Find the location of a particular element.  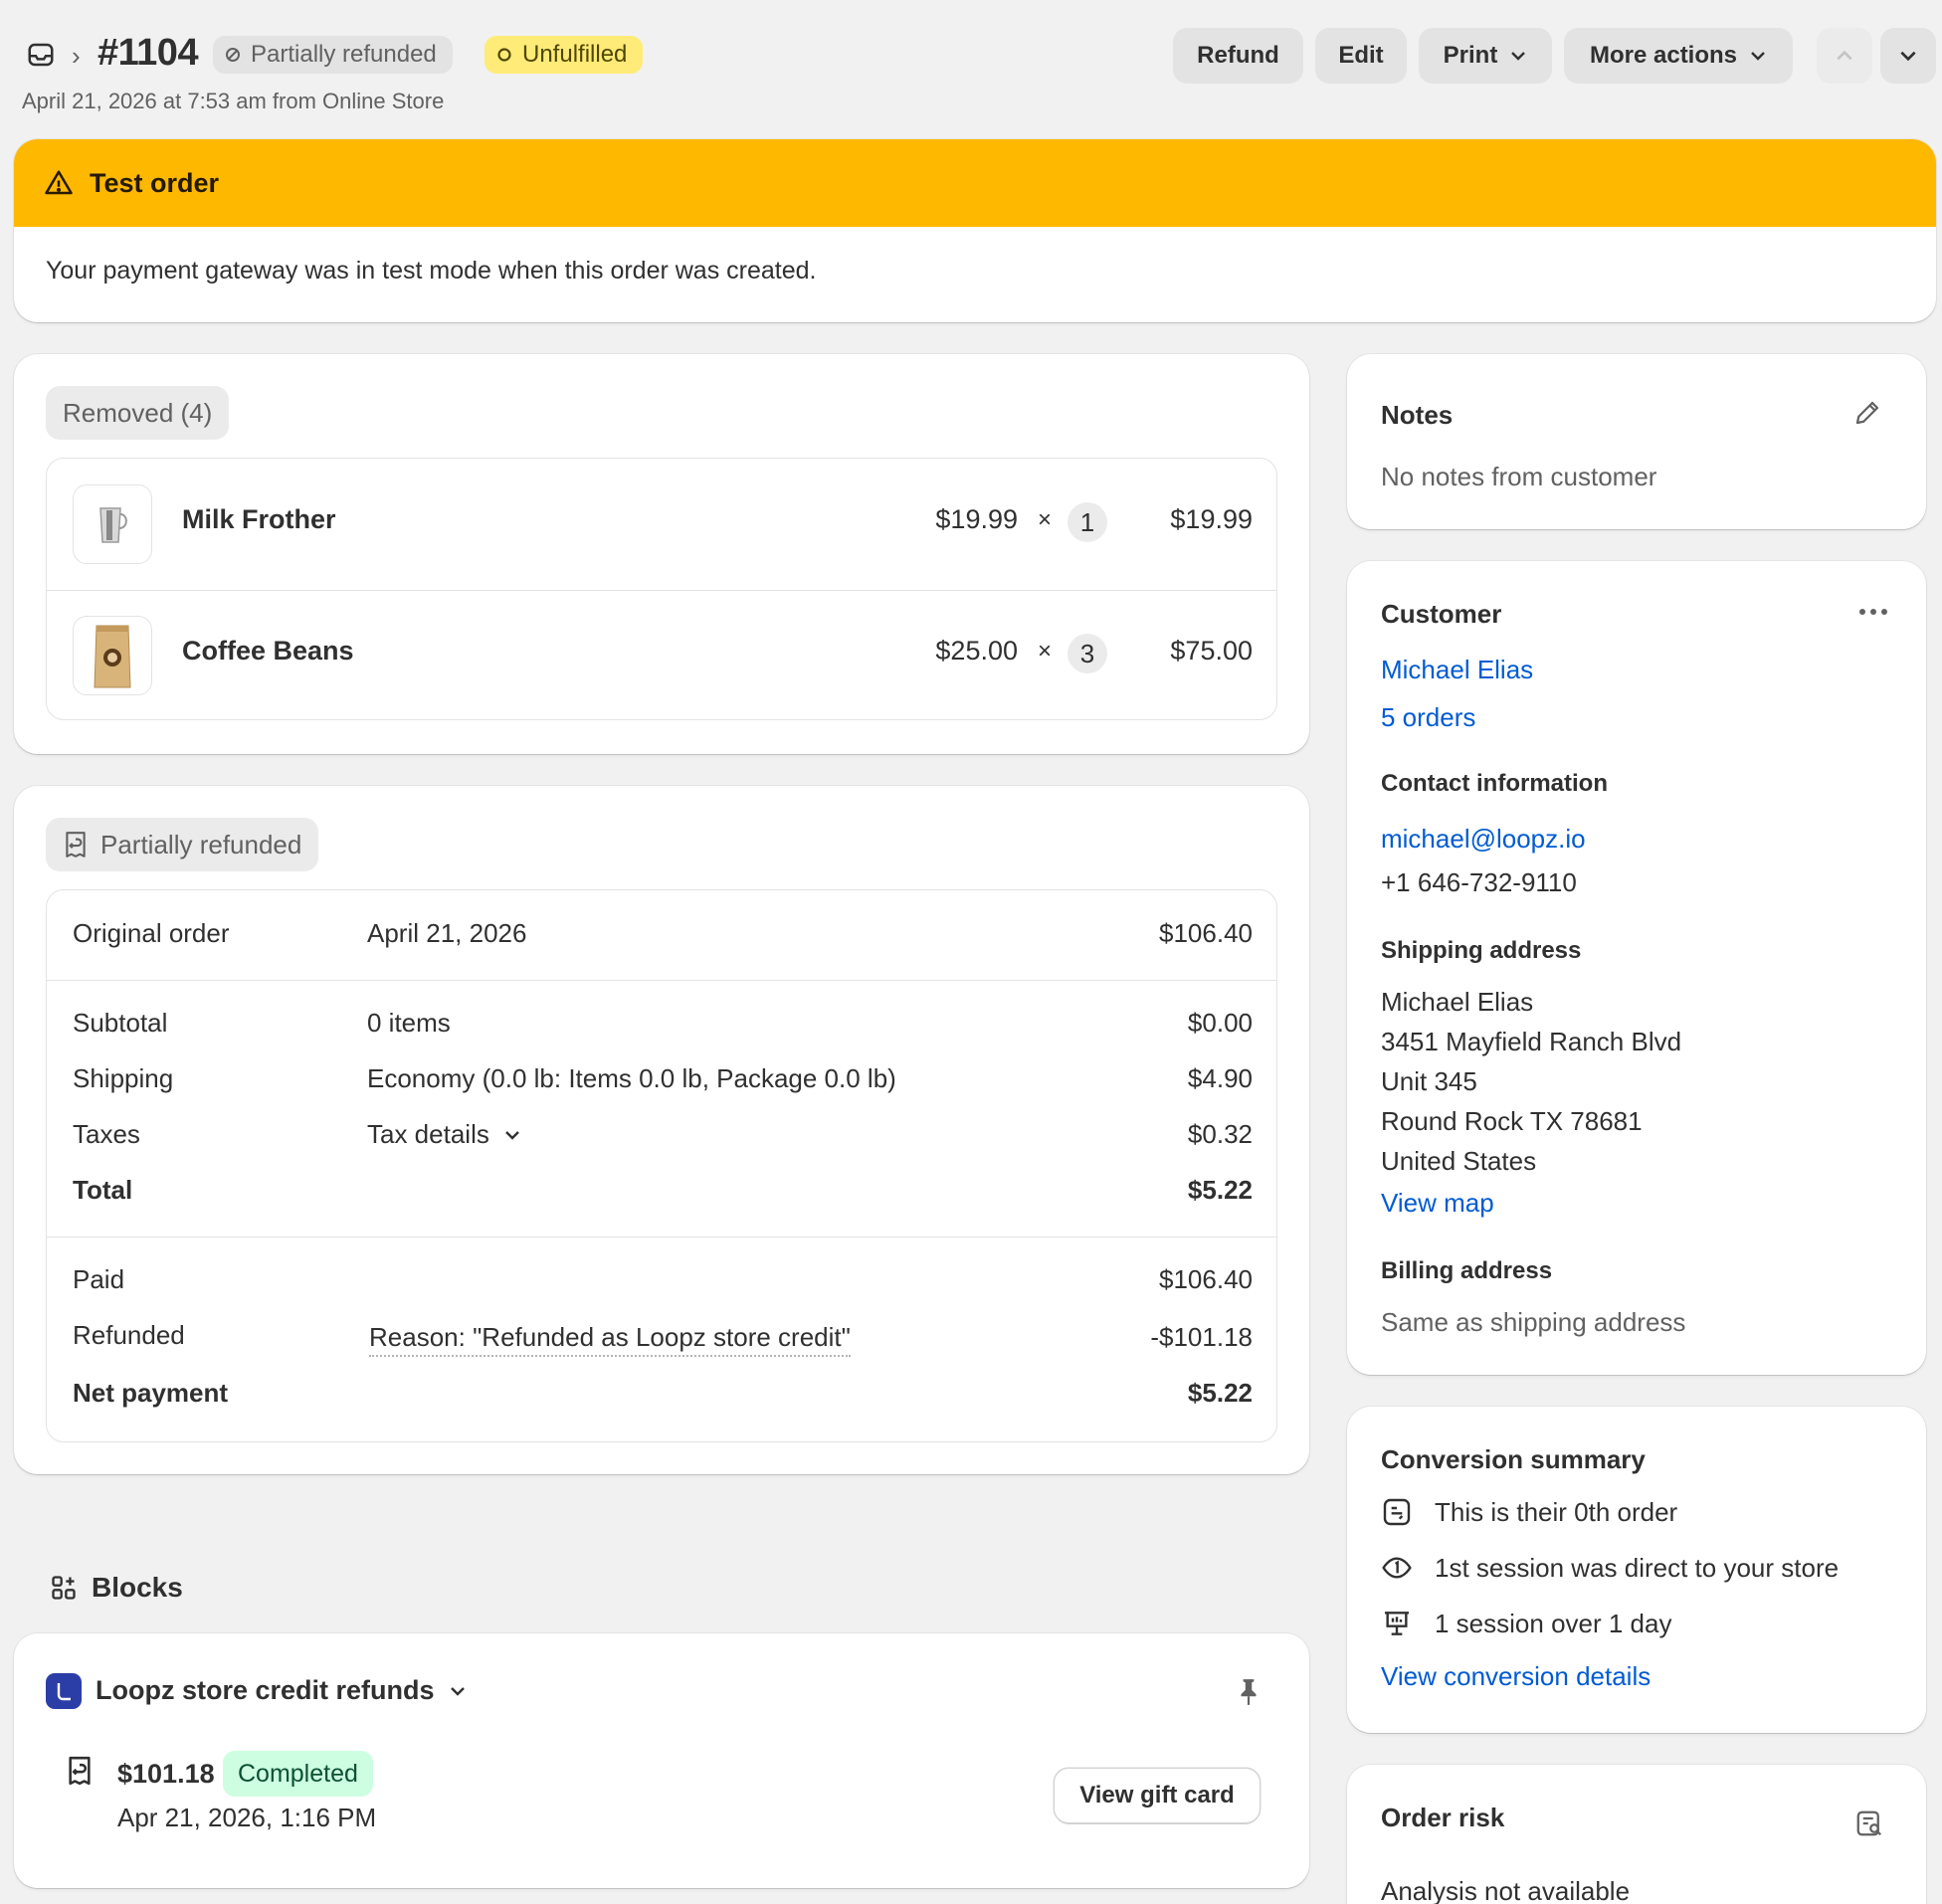

payment-status-label: Partially refunded is located at coordinates (344, 54).